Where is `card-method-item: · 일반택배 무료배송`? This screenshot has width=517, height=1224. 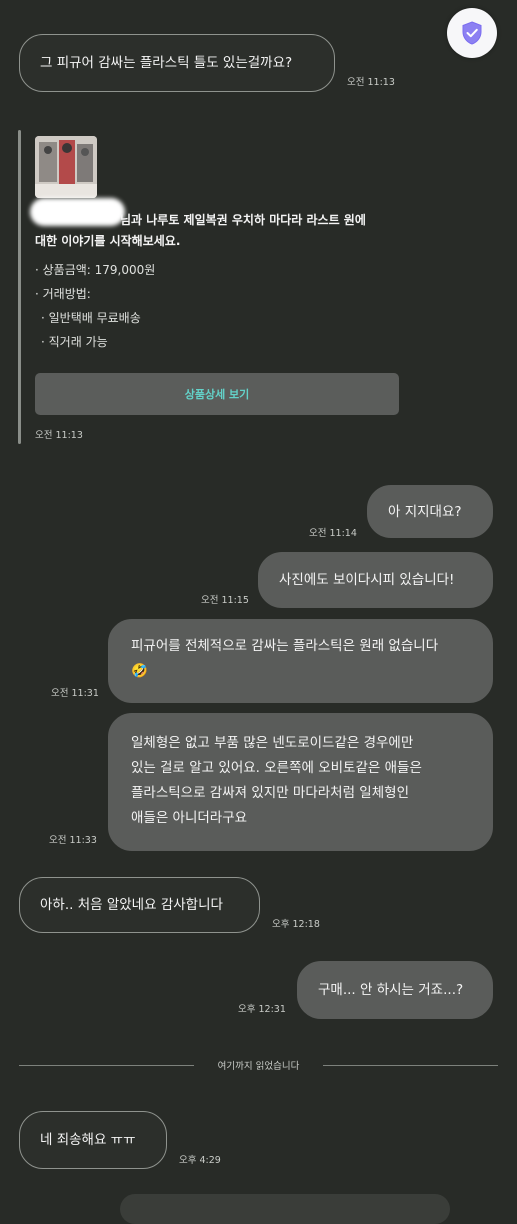
card-method-item: · 일반택배 무료배송 is located at coordinates (91, 318).